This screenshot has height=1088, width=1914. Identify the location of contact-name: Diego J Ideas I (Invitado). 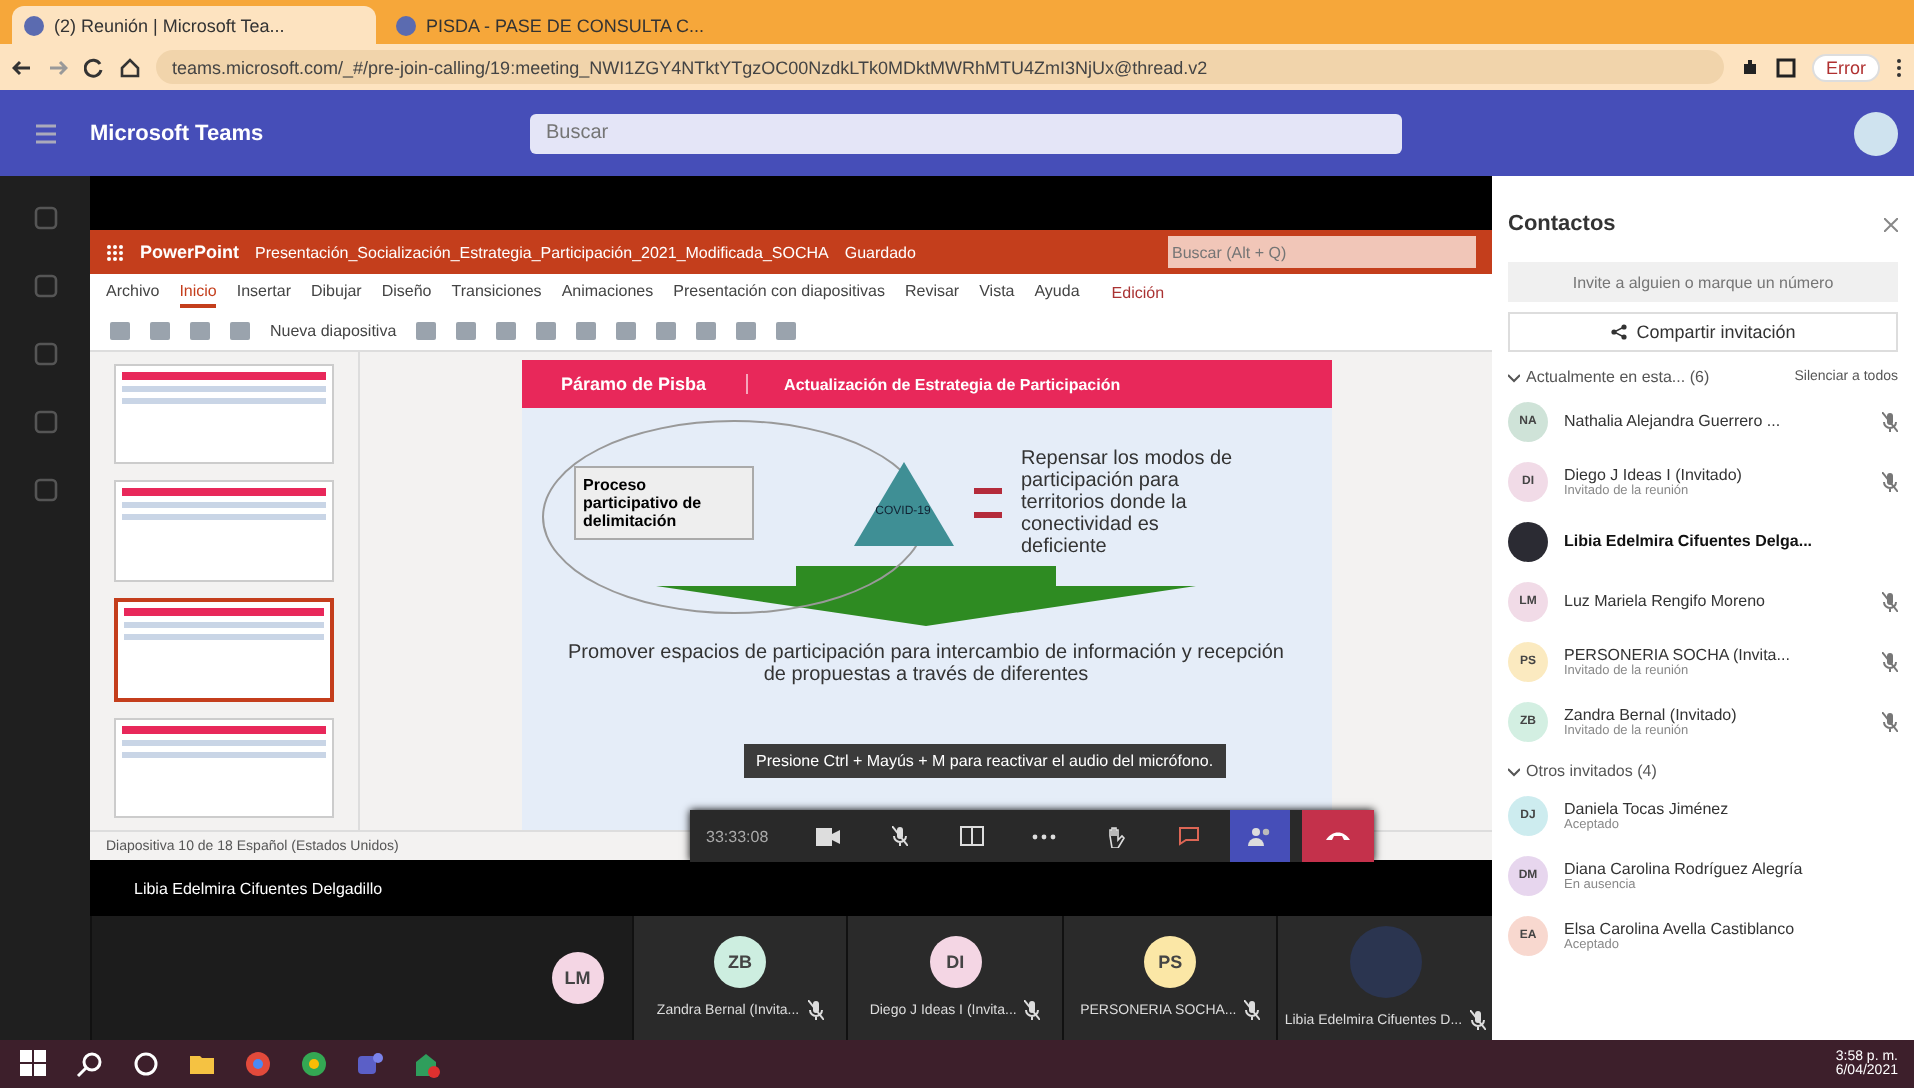
(1654, 474).